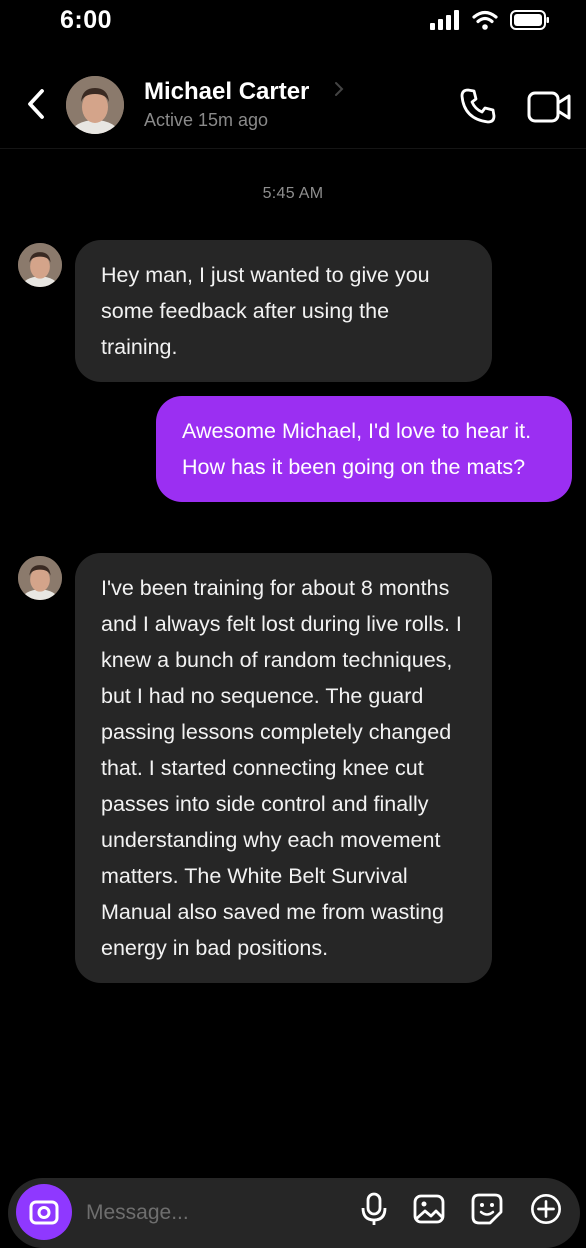 The image size is (586, 1248). Describe the element at coordinates (485, 20) in the screenshot. I see `wifi-icon` at that location.